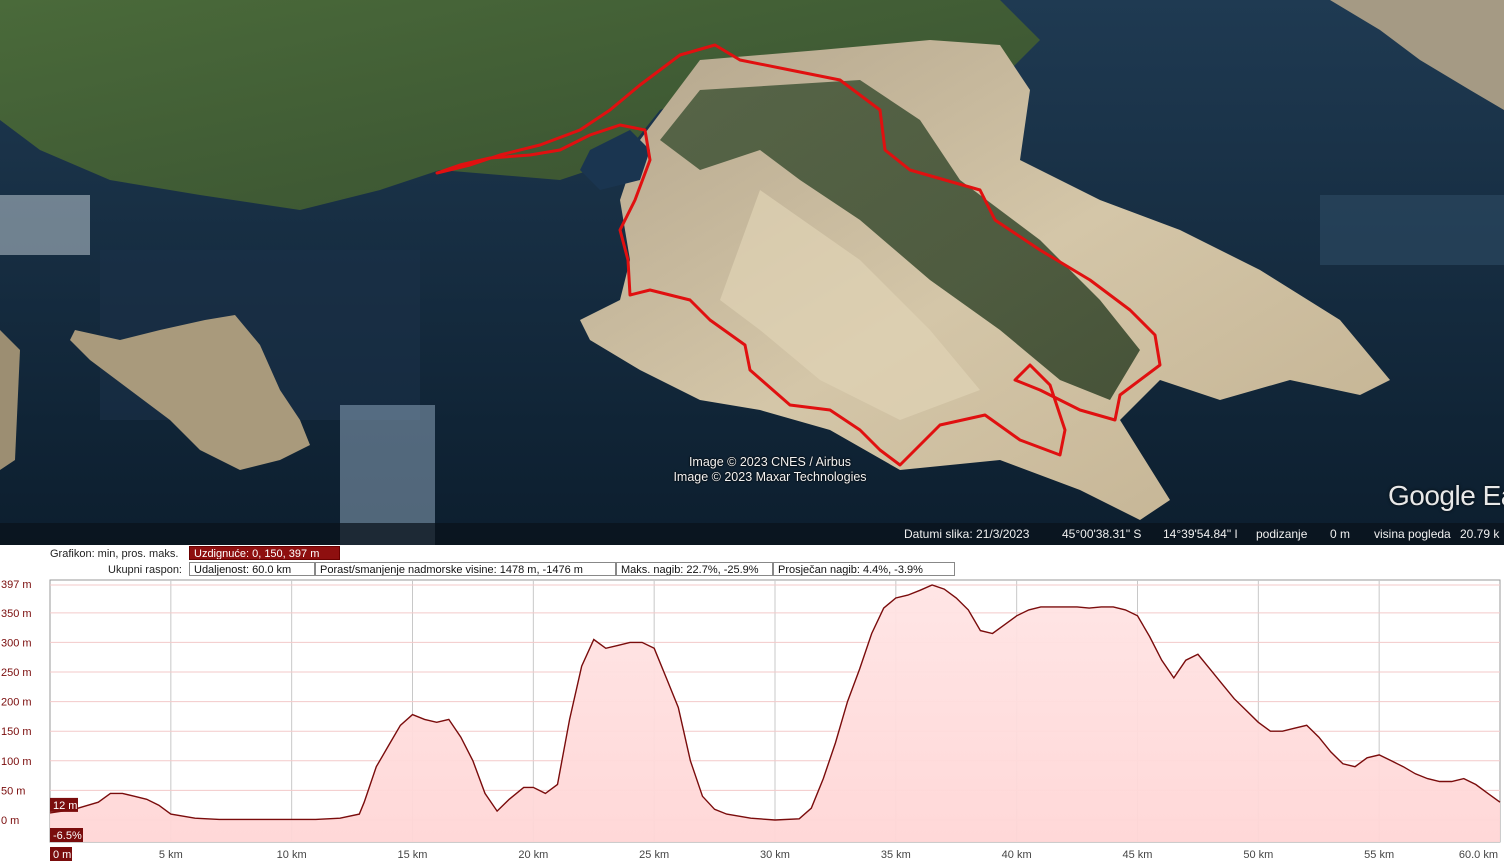 The height and width of the screenshot is (864, 1504). I want to click on cloud-tile, so click(45, 225).